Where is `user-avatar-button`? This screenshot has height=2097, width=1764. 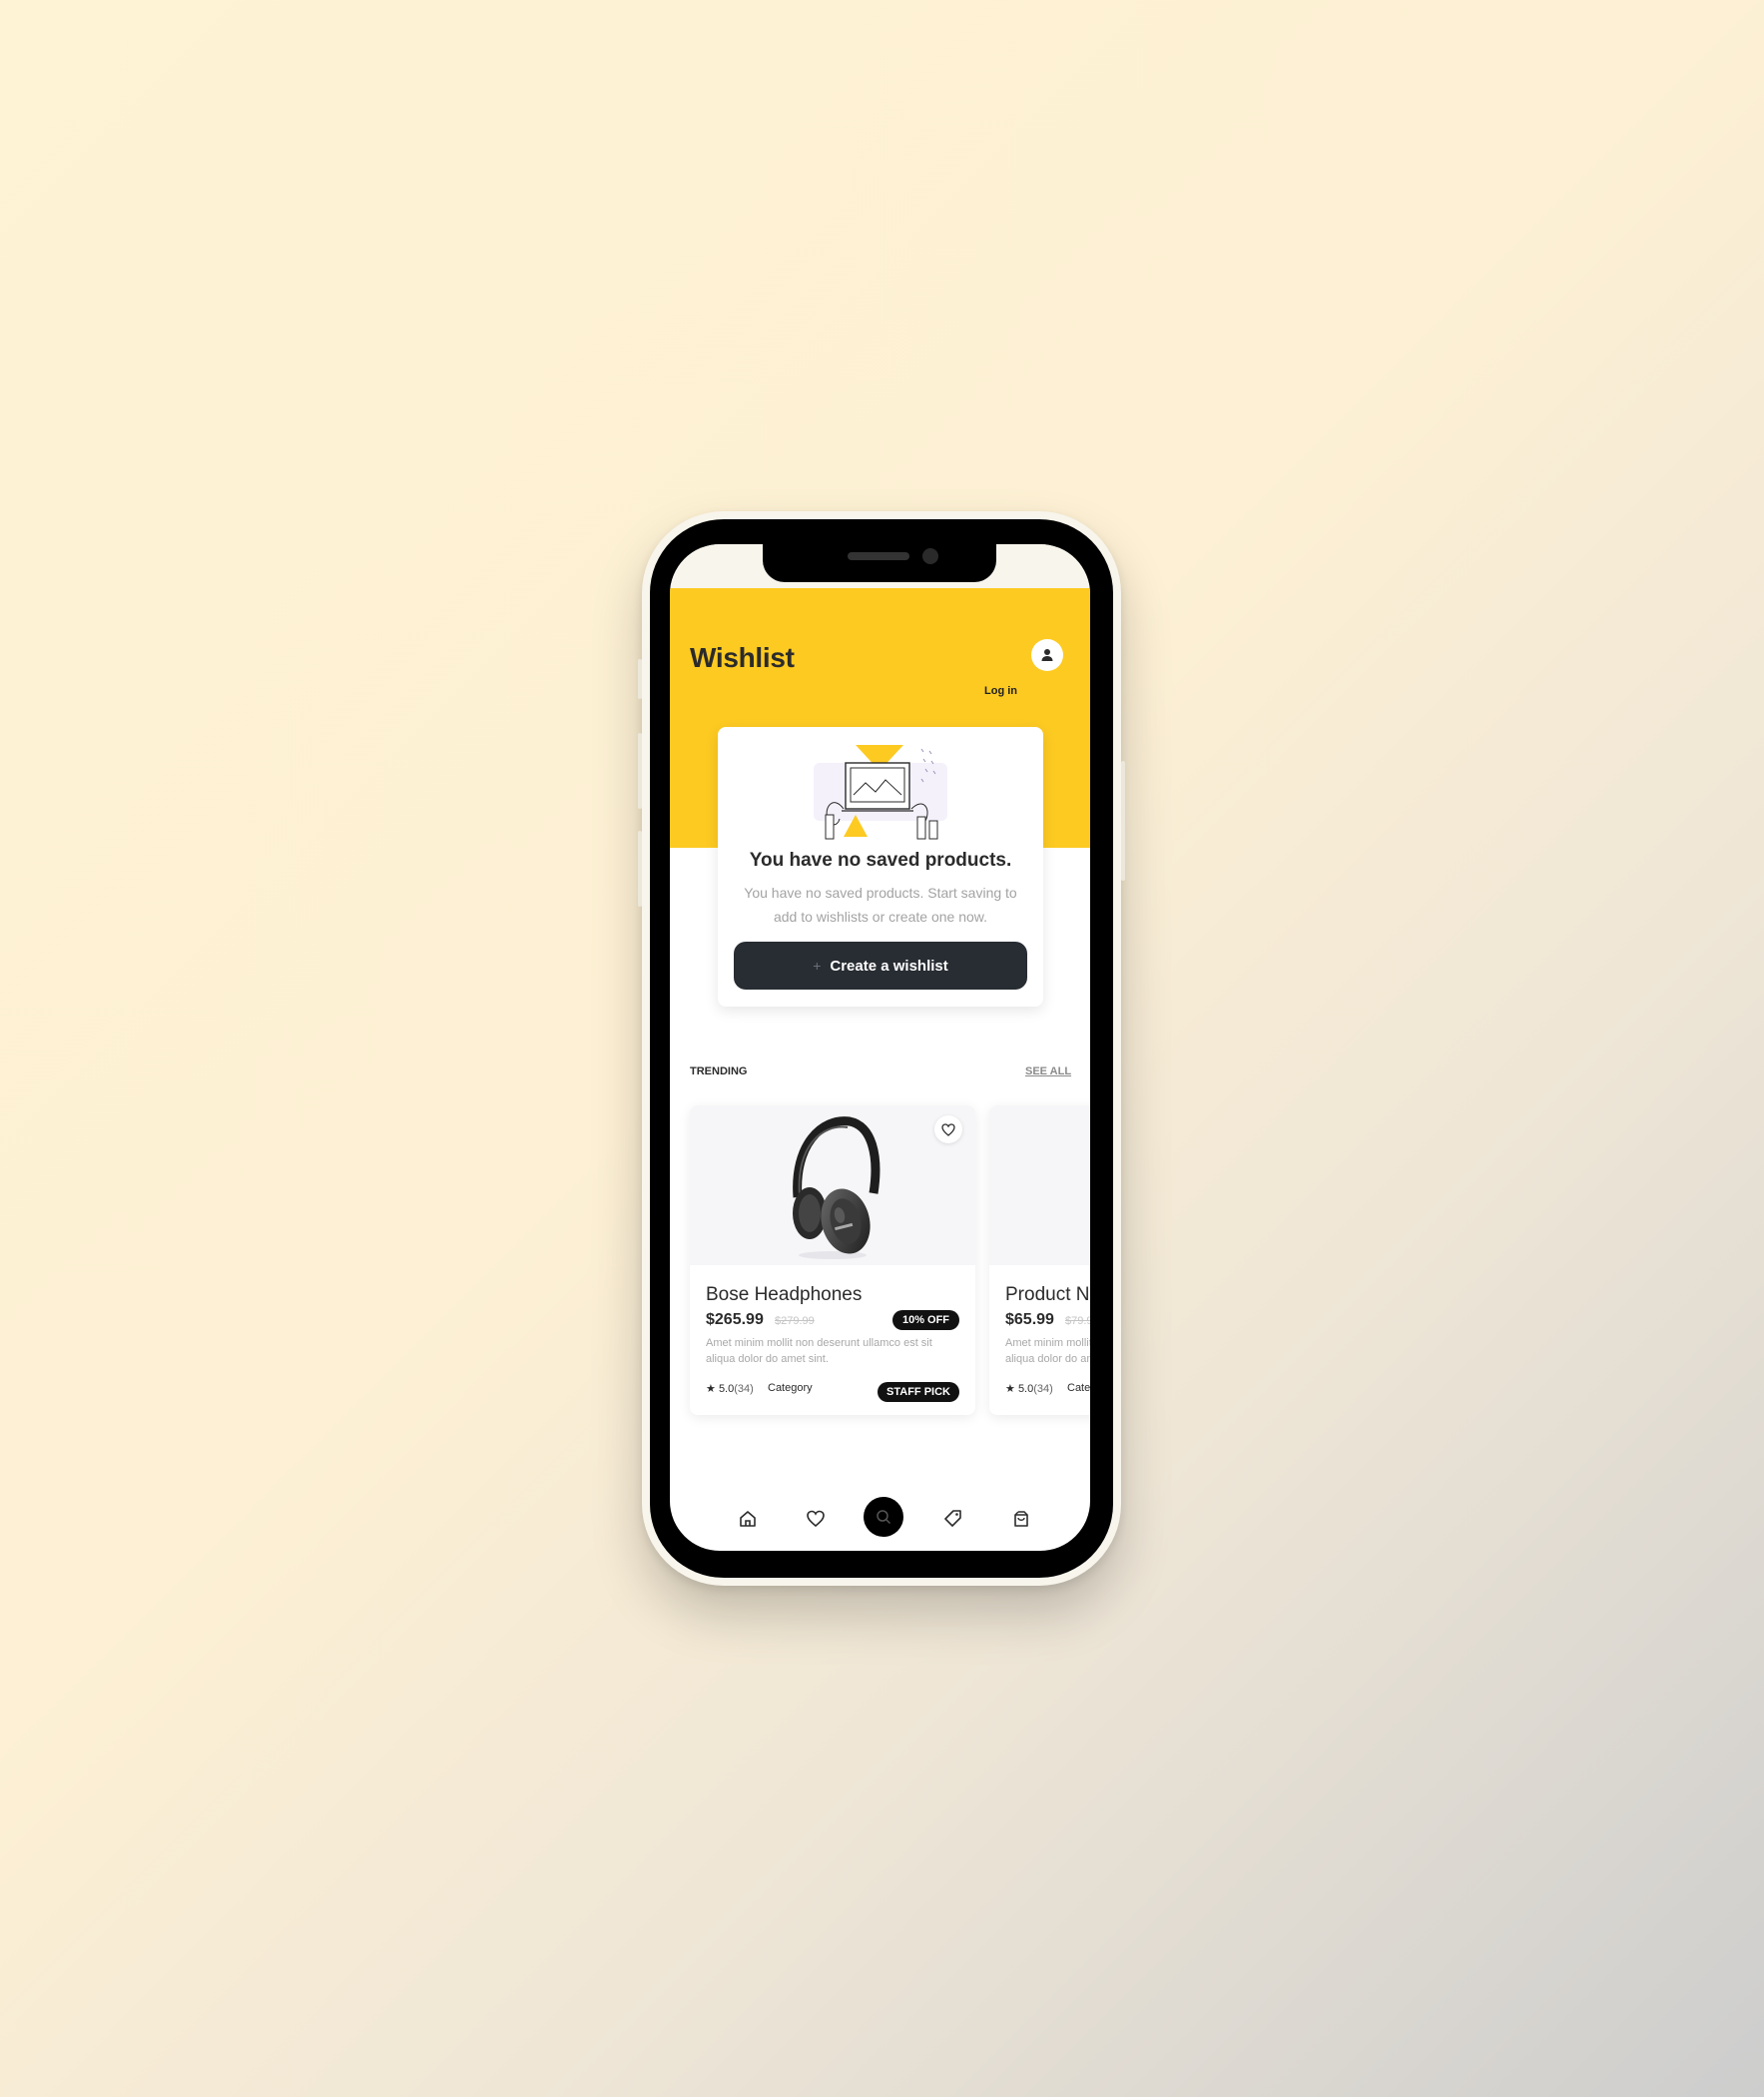
user-avatar-button is located at coordinates (1047, 655).